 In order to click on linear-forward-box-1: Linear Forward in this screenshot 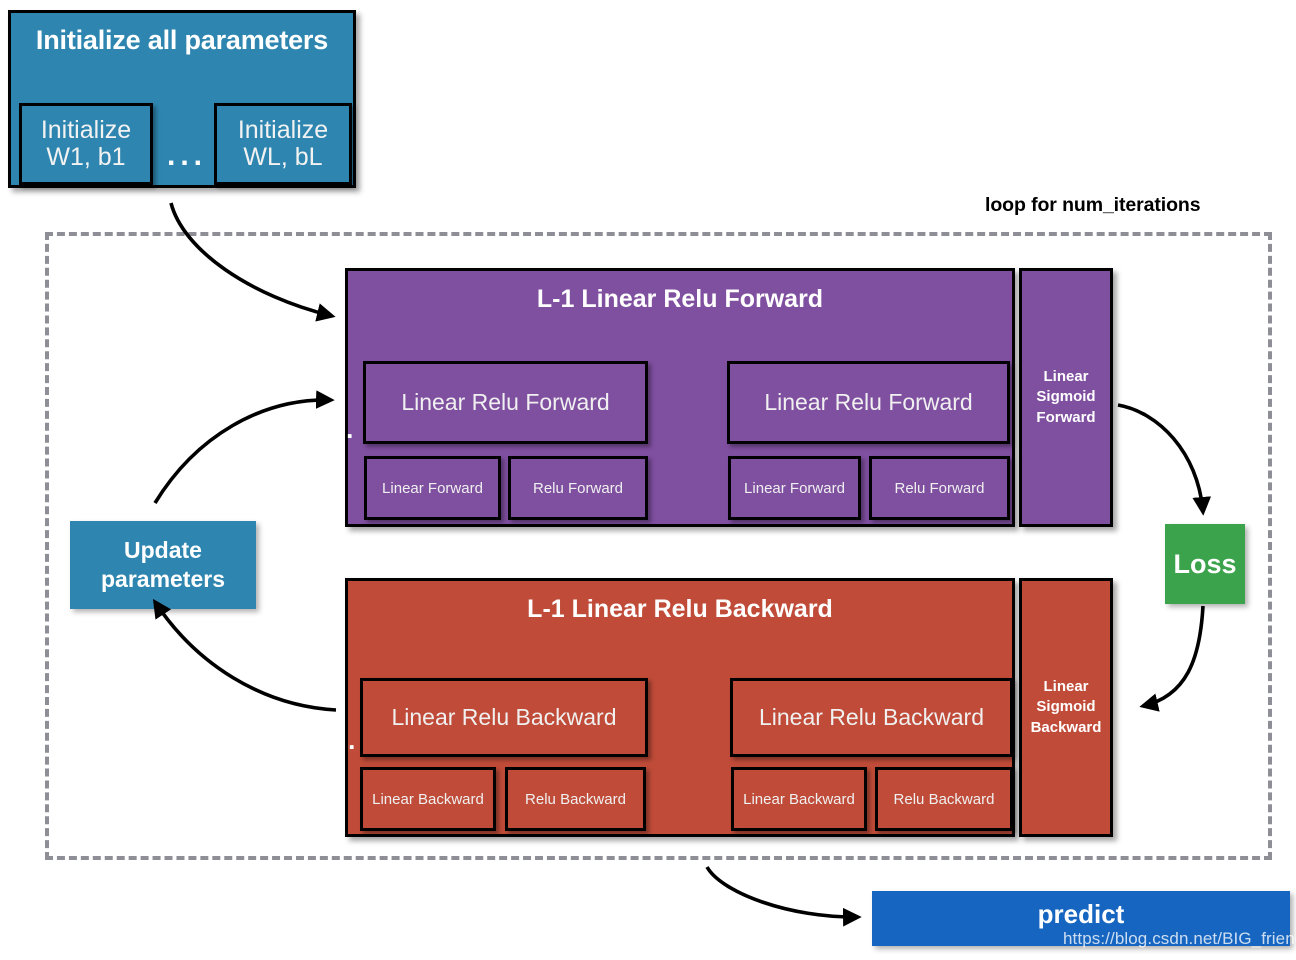, I will do `click(432, 488)`.